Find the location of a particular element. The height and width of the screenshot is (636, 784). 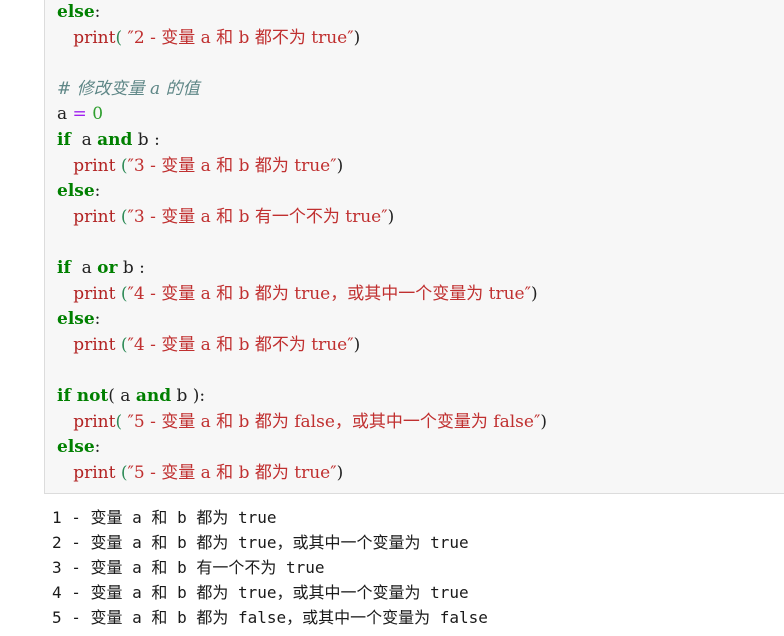

token-str: ″3 - 变量 a 和 b 有一个不为 true″ is located at coordinates (257, 216).